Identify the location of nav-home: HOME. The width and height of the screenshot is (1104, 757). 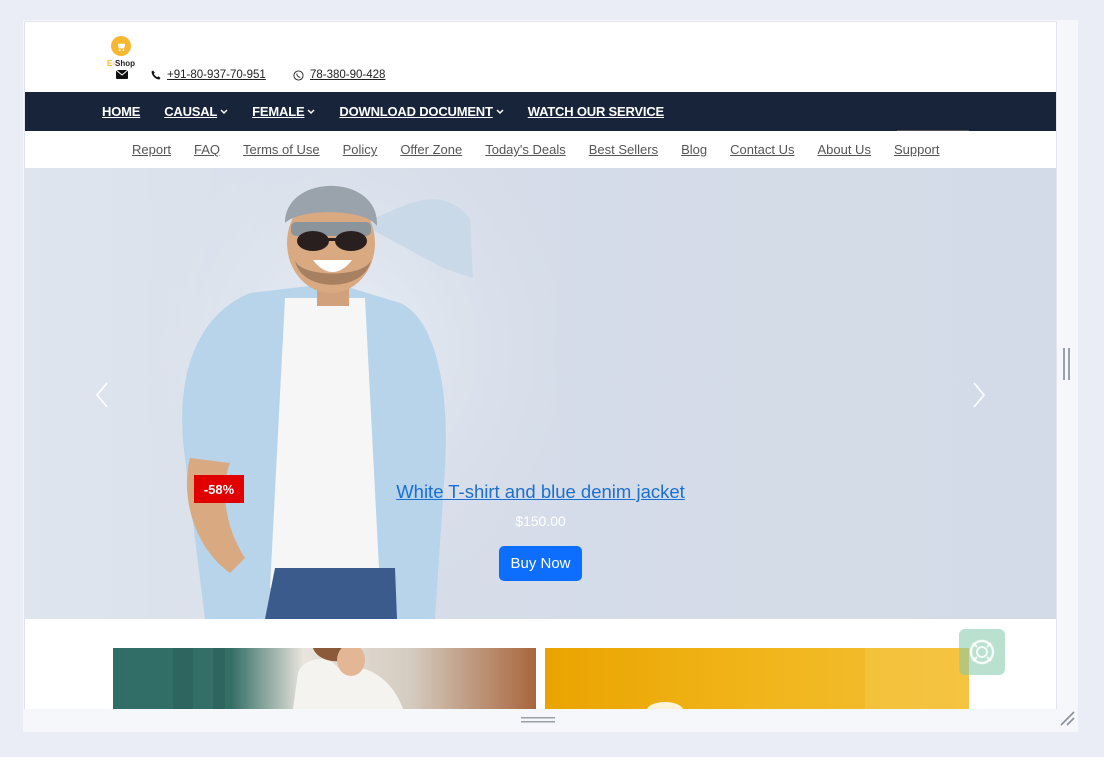
(121, 111).